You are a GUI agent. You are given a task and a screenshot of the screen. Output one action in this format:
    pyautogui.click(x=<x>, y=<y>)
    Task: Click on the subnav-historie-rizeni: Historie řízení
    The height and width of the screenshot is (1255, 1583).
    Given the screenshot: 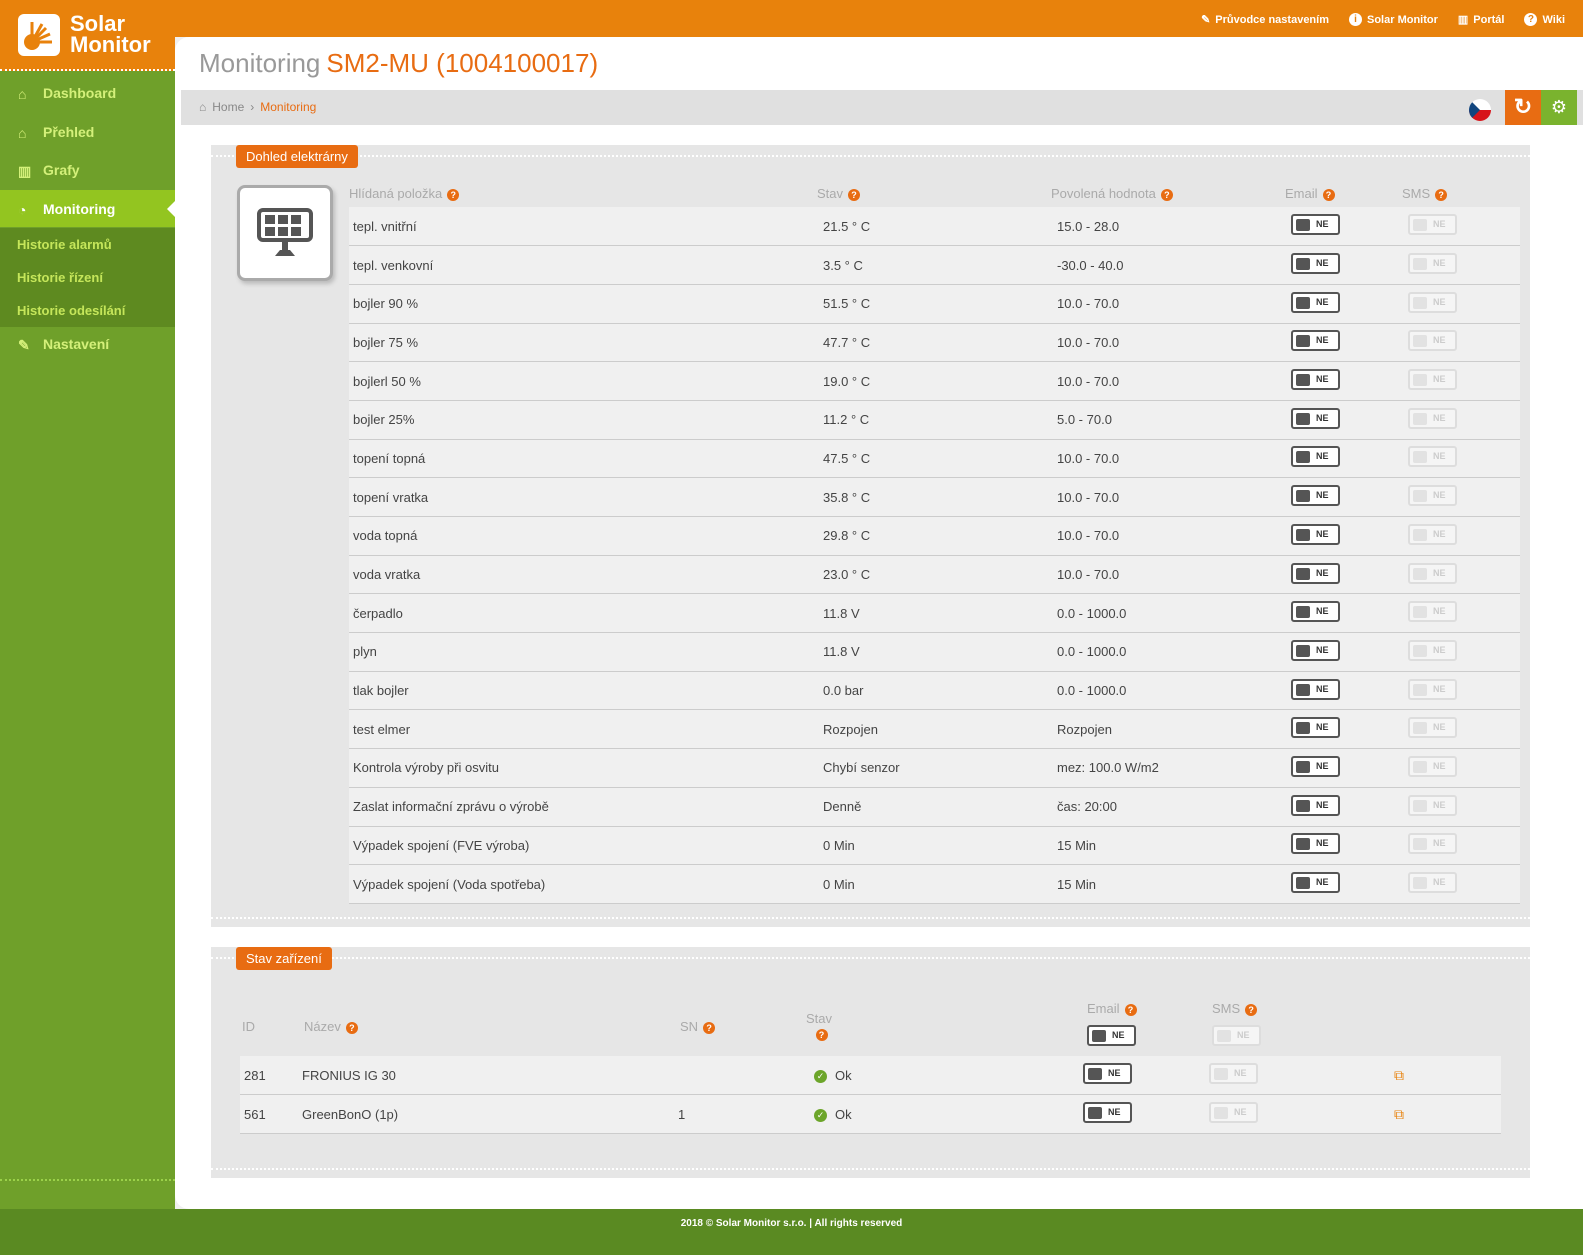 What is the action you would take?
    pyautogui.click(x=87, y=277)
    